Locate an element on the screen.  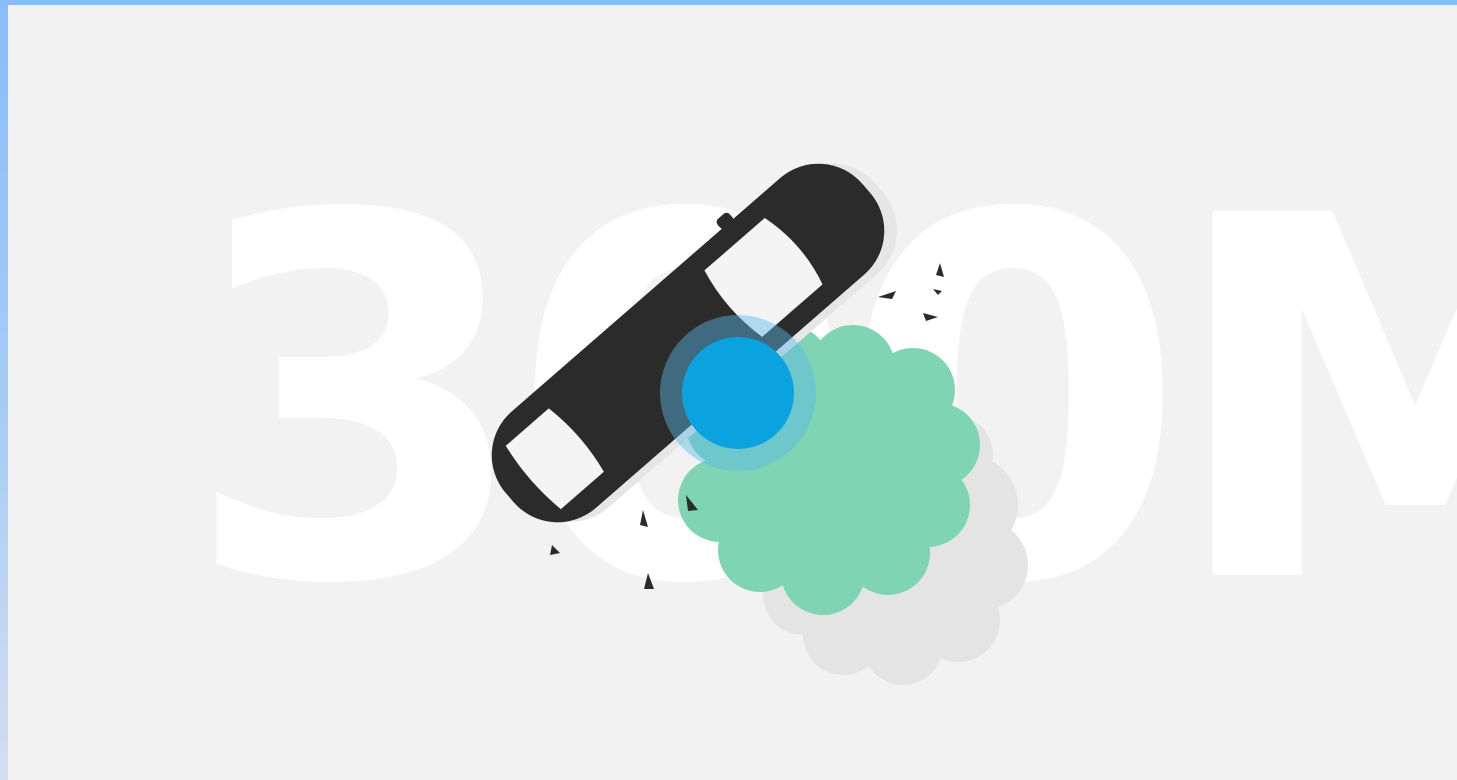
location-dot-icon is located at coordinates (738, 393).